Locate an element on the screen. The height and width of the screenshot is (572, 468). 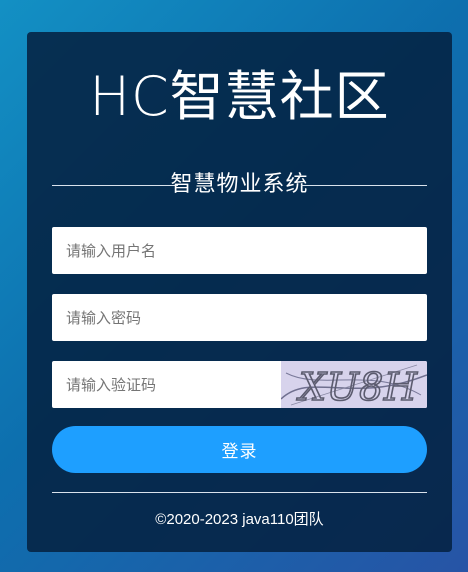
password-input is located at coordinates (239, 317).